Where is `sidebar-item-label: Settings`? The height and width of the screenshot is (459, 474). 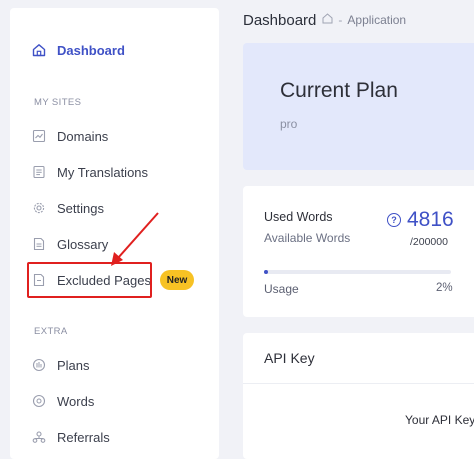 sidebar-item-label: Settings is located at coordinates (80, 208).